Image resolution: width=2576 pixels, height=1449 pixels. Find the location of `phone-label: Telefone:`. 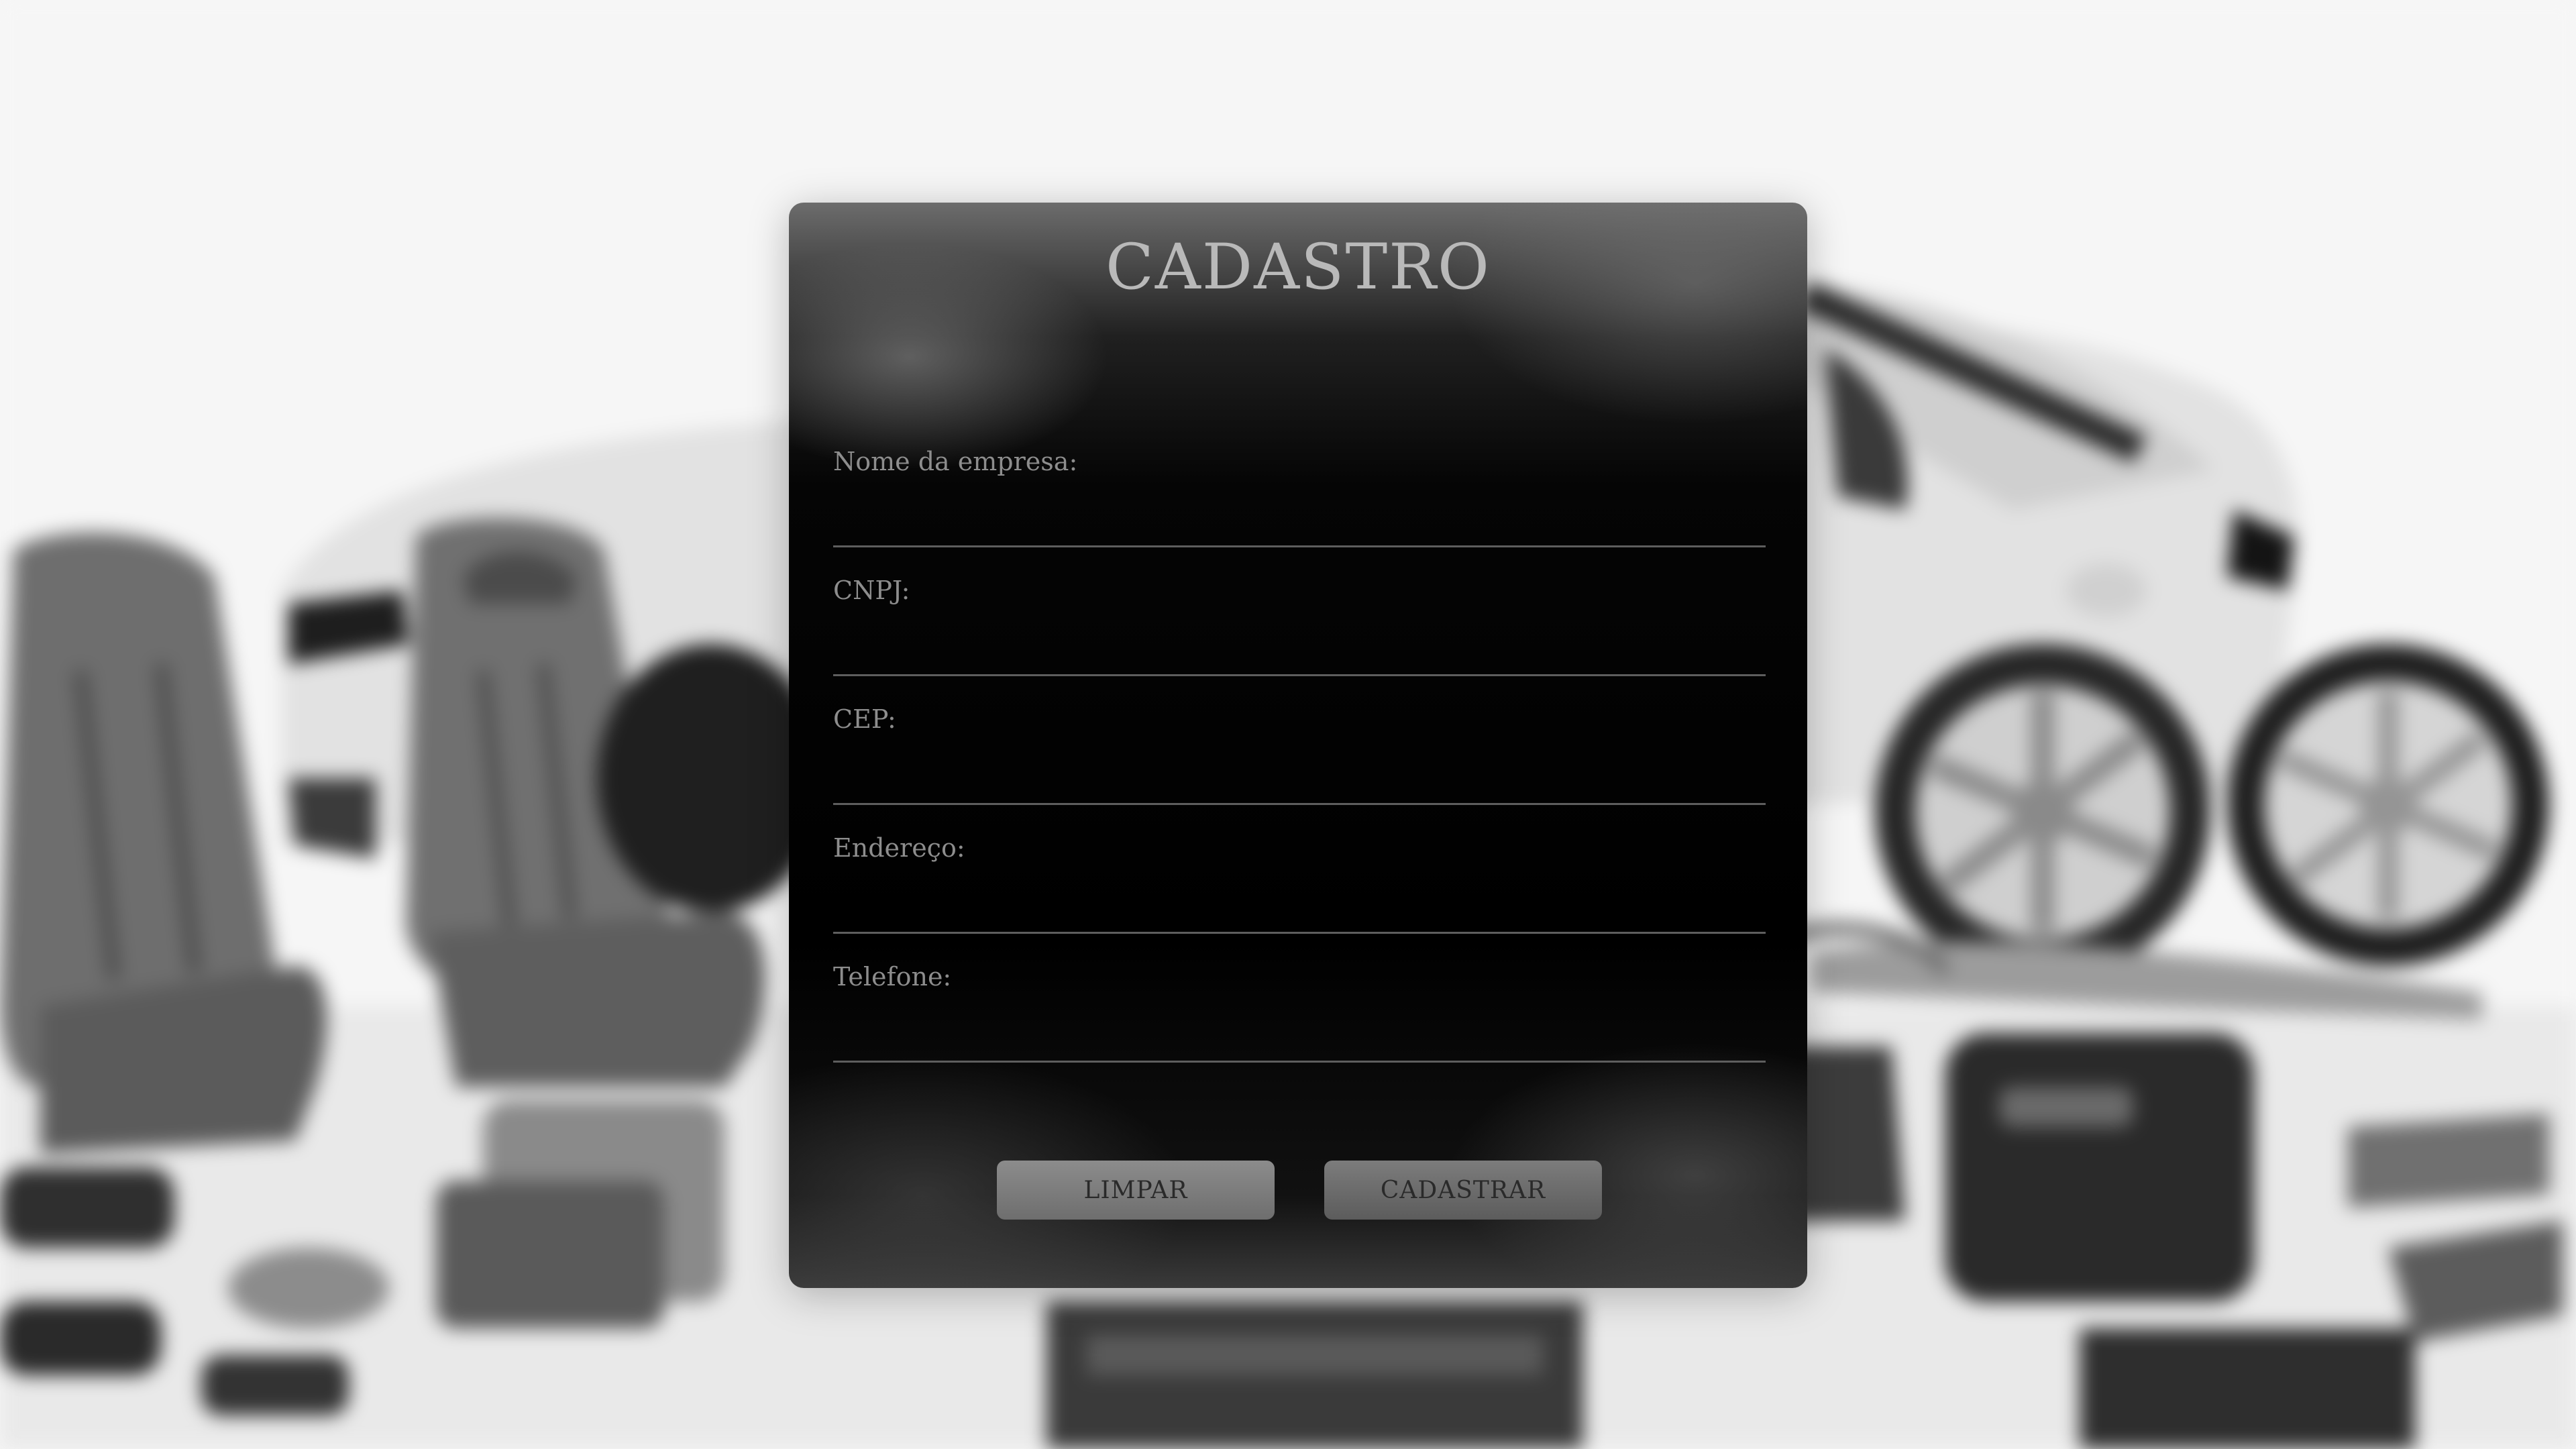

phone-label: Telefone: is located at coordinates (892, 976).